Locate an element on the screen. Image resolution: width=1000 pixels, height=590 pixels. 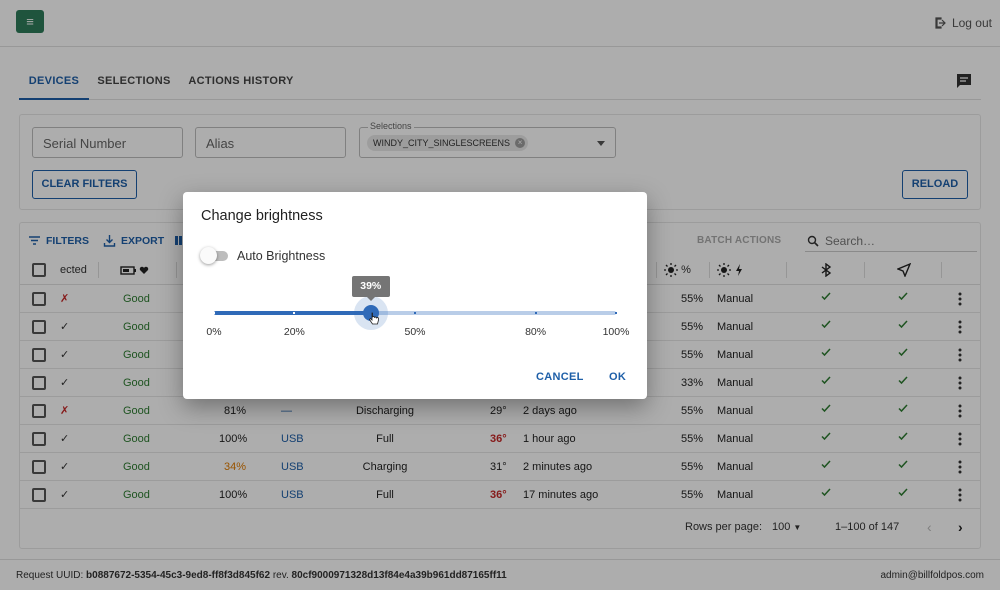
slider-mark-label: 100% is located at coordinates (616, 332).